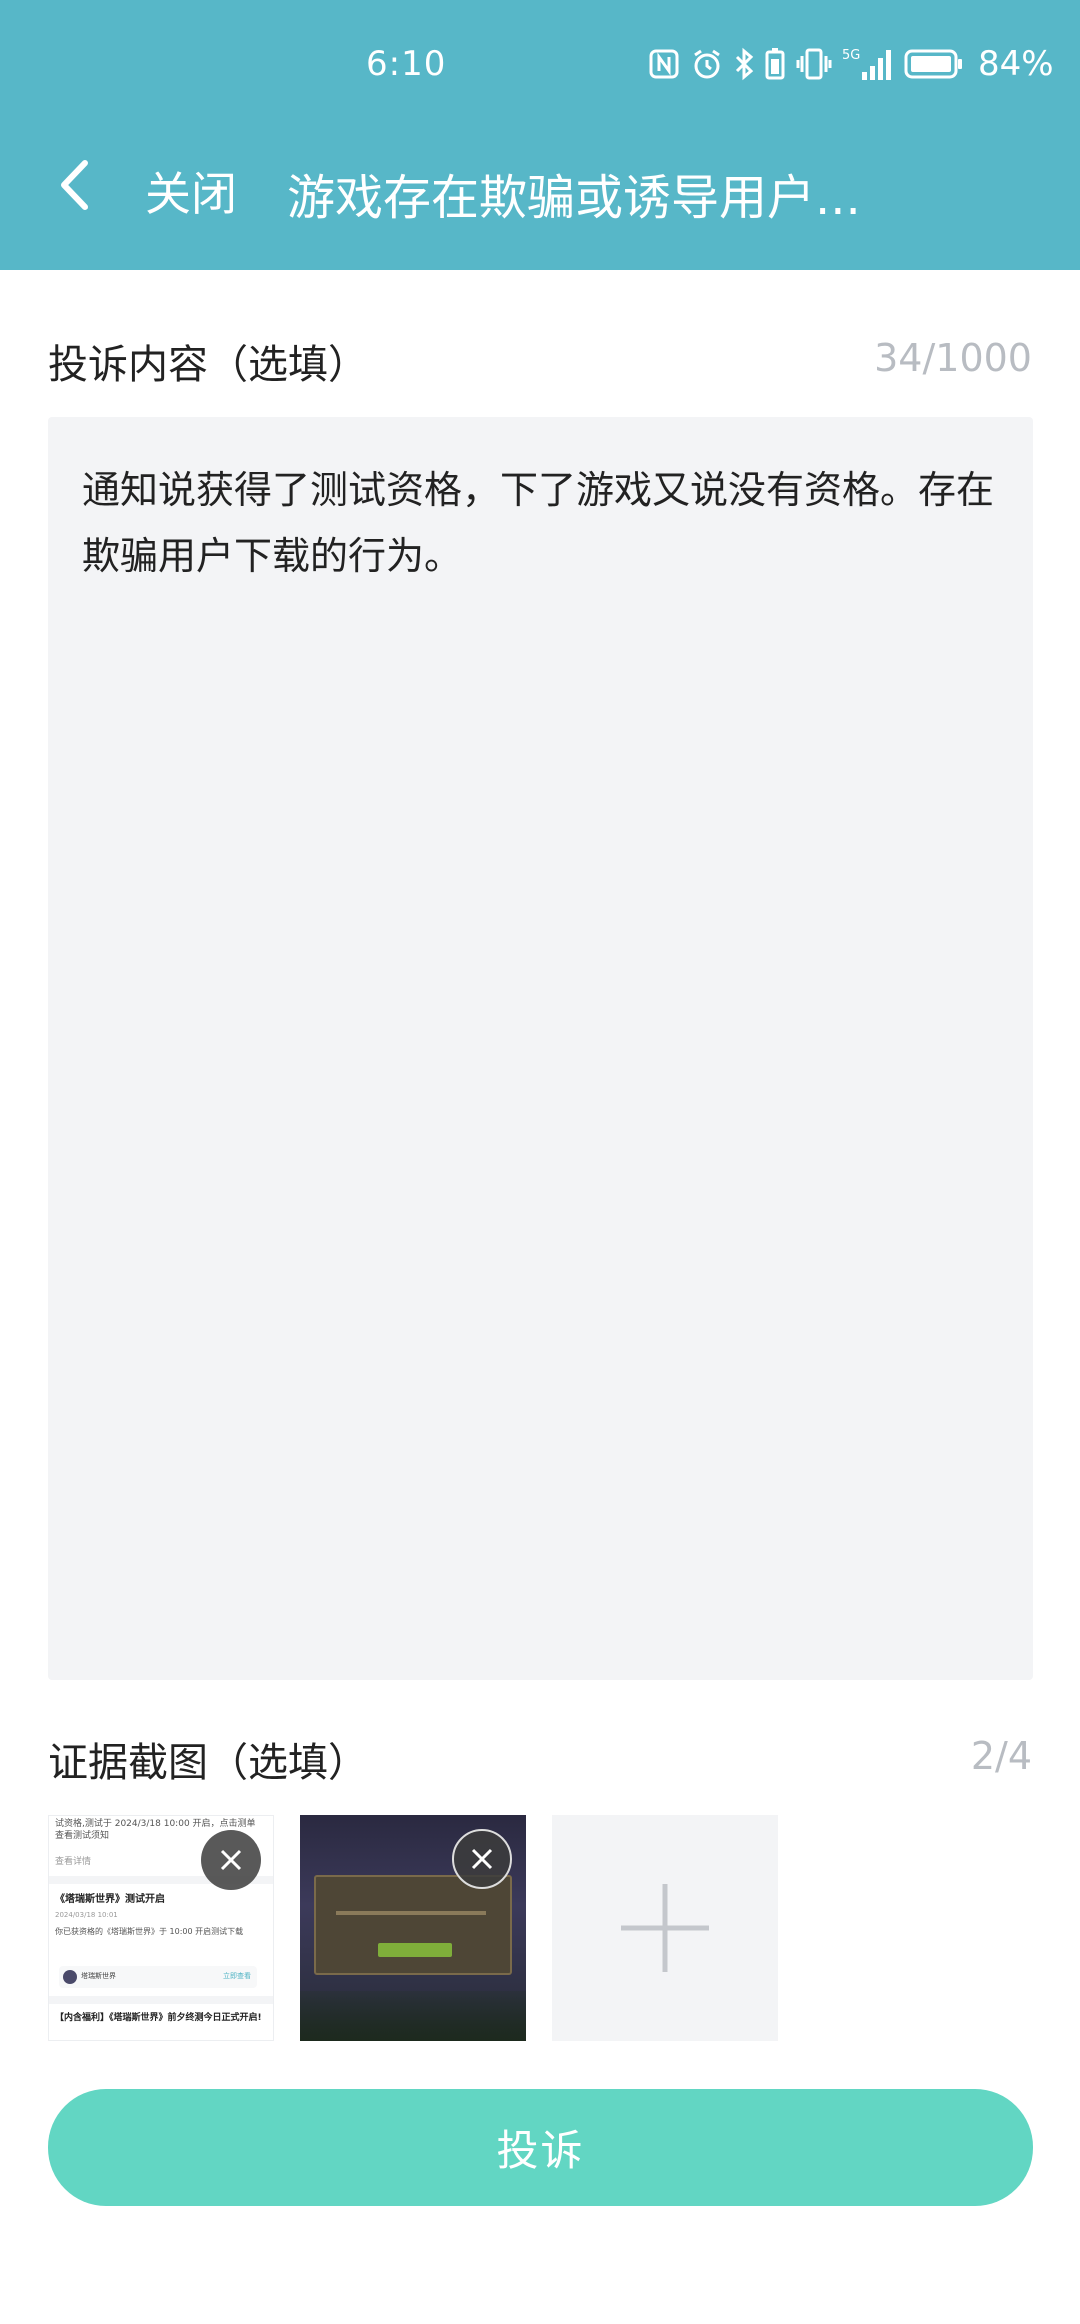 Image resolution: width=1080 pixels, height=2324 pixels. What do you see at coordinates (86, 1915) in the screenshot?
I see `thumb1-card-date: 2024/03/18 10:01` at bounding box center [86, 1915].